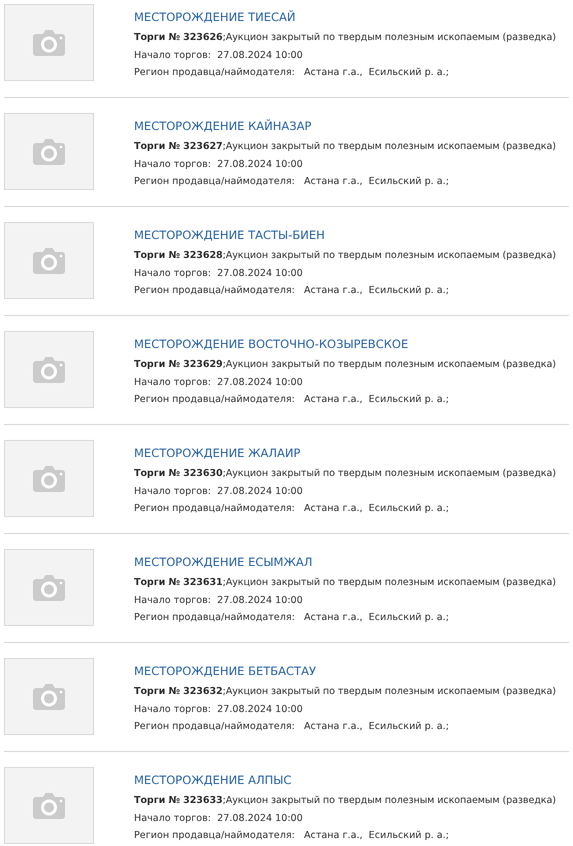 The width and height of the screenshot is (573, 846). Describe the element at coordinates (345, 38) in the screenshot. I see `auction-info: Торги № 323626;Аукцион закрытый по твердым полезным ископаемым (разведка)` at that location.